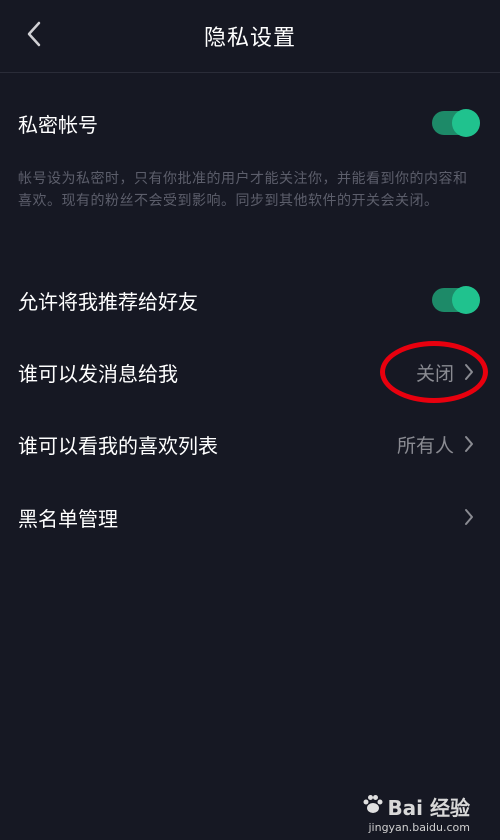 This screenshot has width=500, height=840. Describe the element at coordinates (250, 517) in the screenshot. I see `blacklist-row: 黑名单管理` at that location.